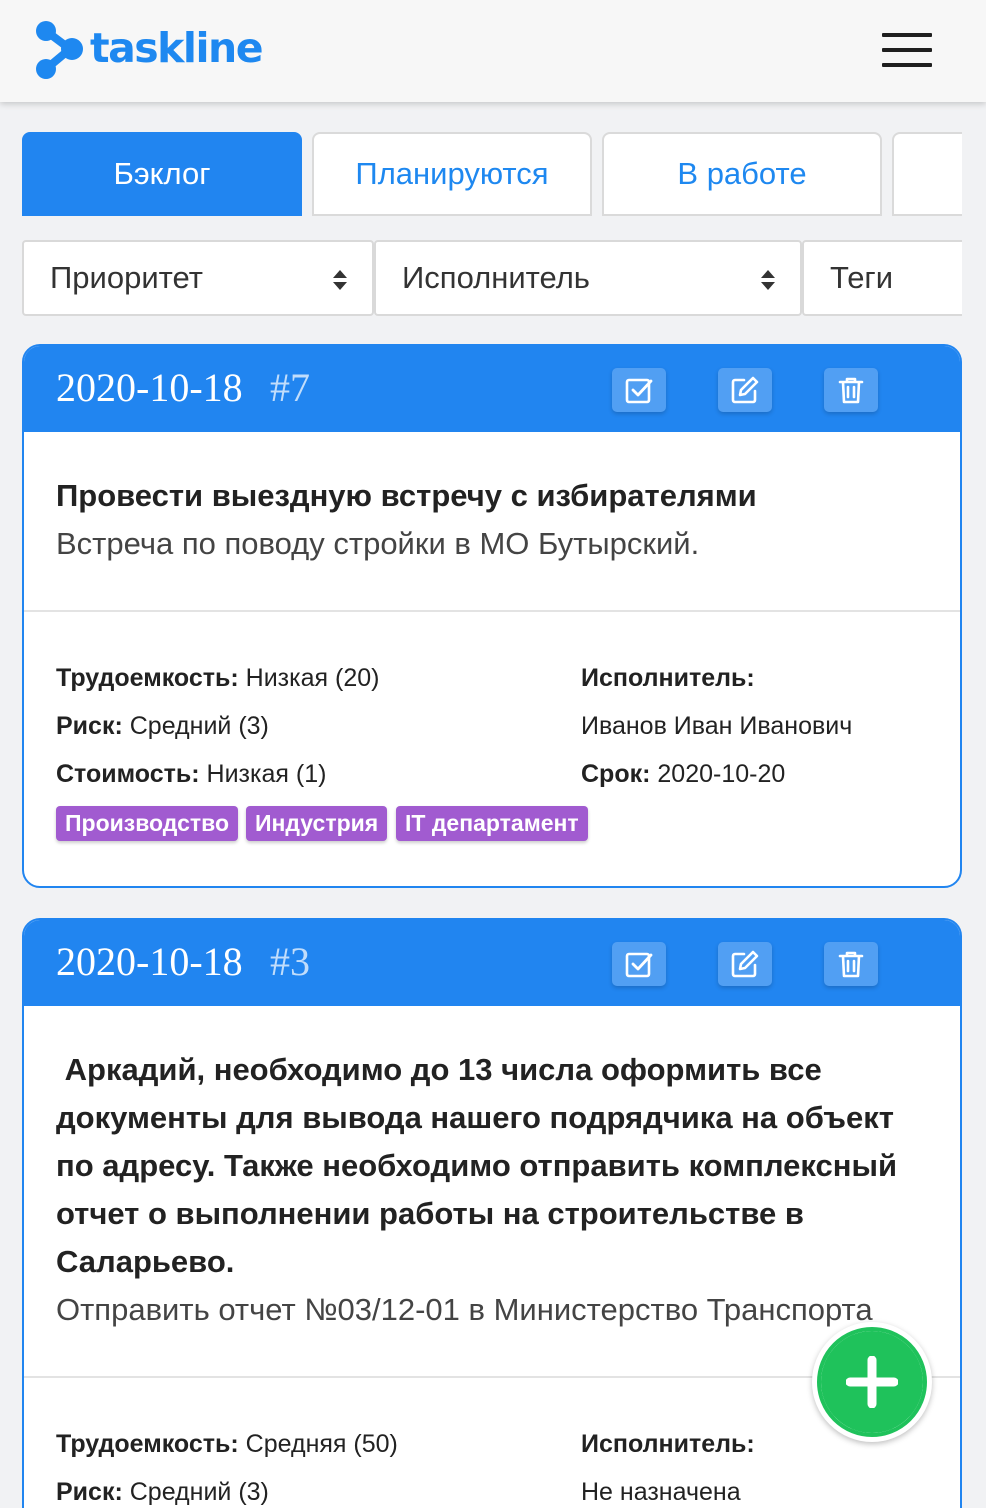 This screenshot has height=1508, width=986. I want to click on tab-in-progress: В работе, so click(742, 174).